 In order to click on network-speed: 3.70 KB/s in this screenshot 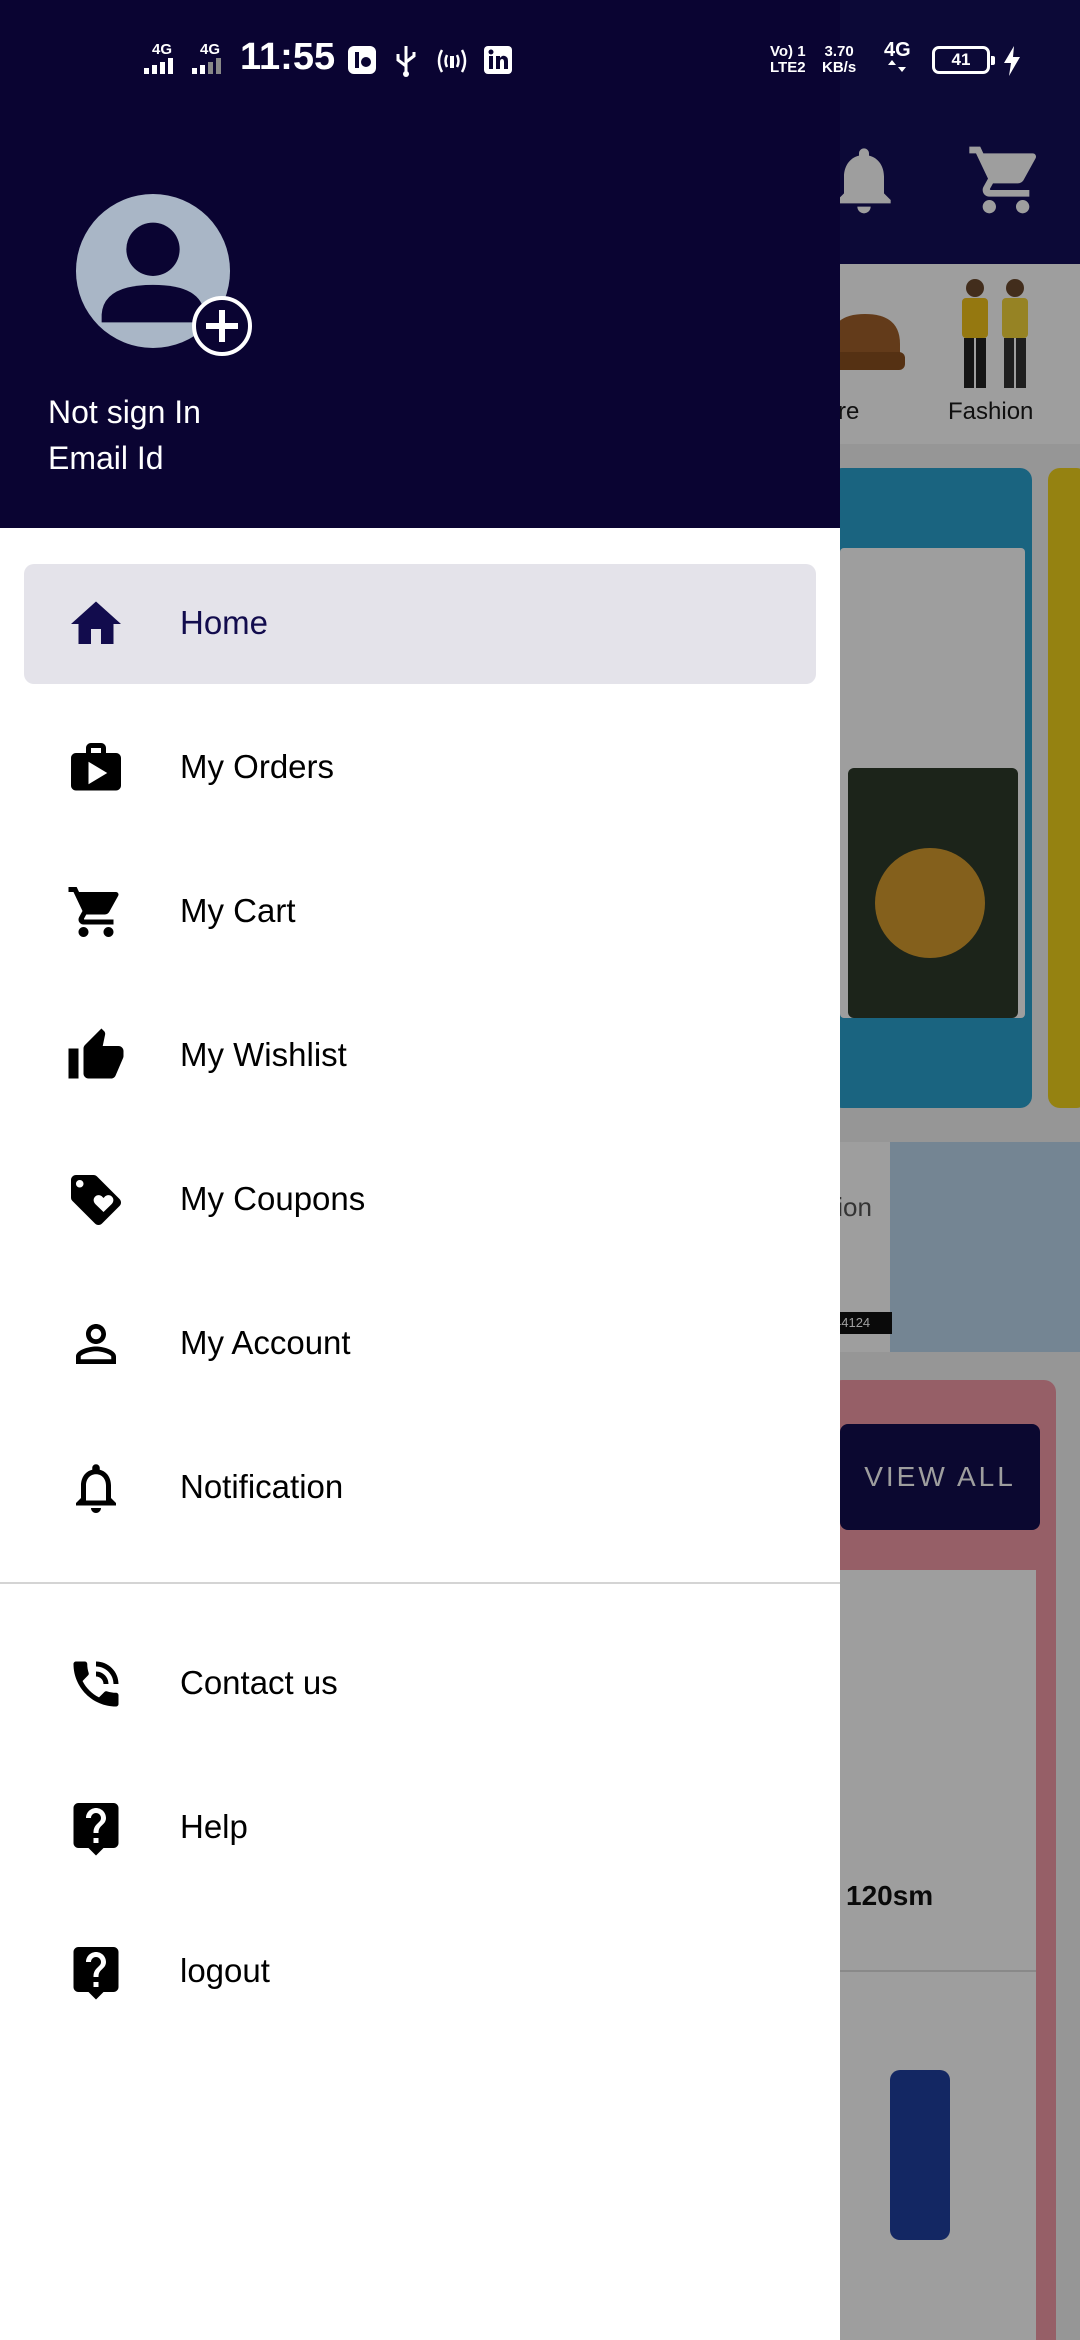, I will do `click(839, 59)`.